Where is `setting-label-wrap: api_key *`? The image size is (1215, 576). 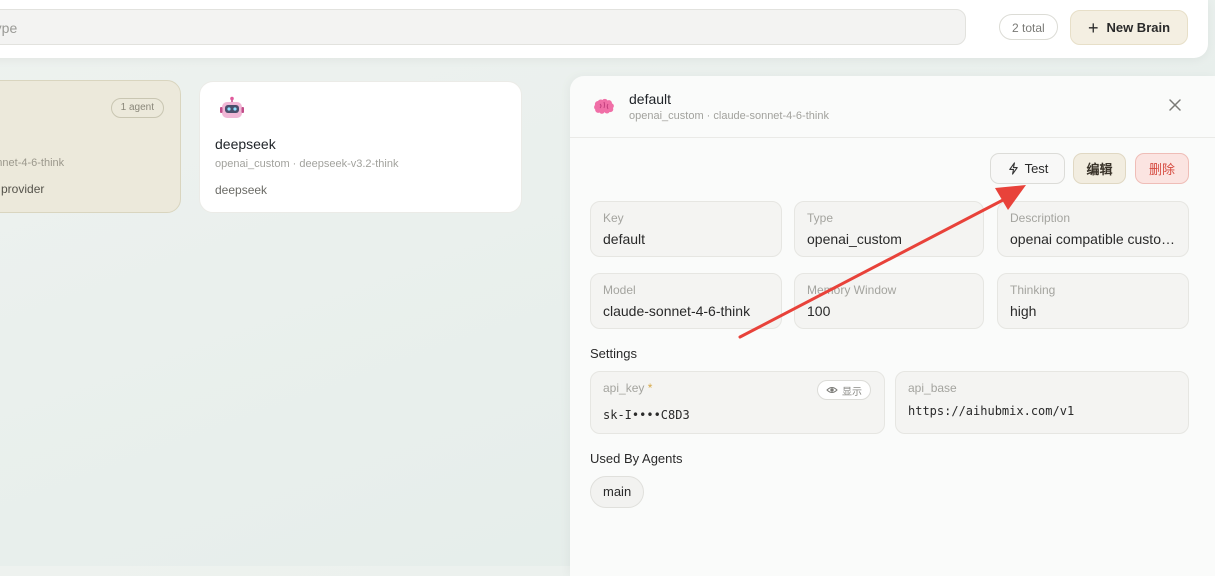 setting-label-wrap: api_key * is located at coordinates (627, 388).